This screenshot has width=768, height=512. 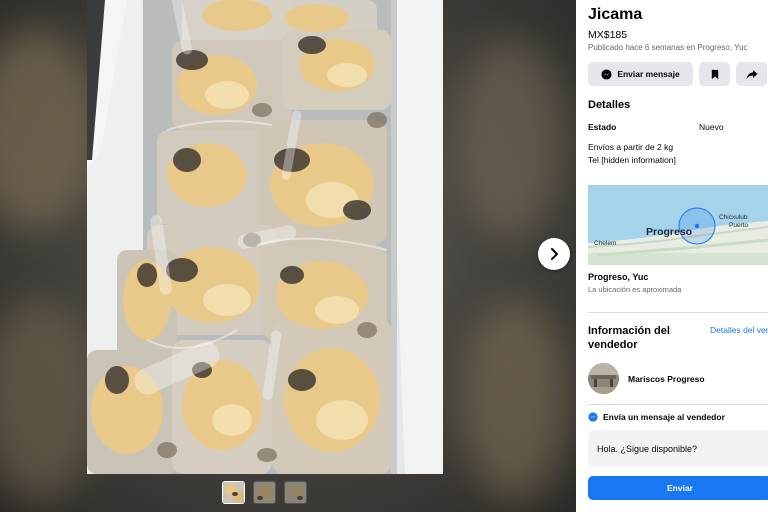 I want to click on bookmark-icon, so click(x=714, y=74).